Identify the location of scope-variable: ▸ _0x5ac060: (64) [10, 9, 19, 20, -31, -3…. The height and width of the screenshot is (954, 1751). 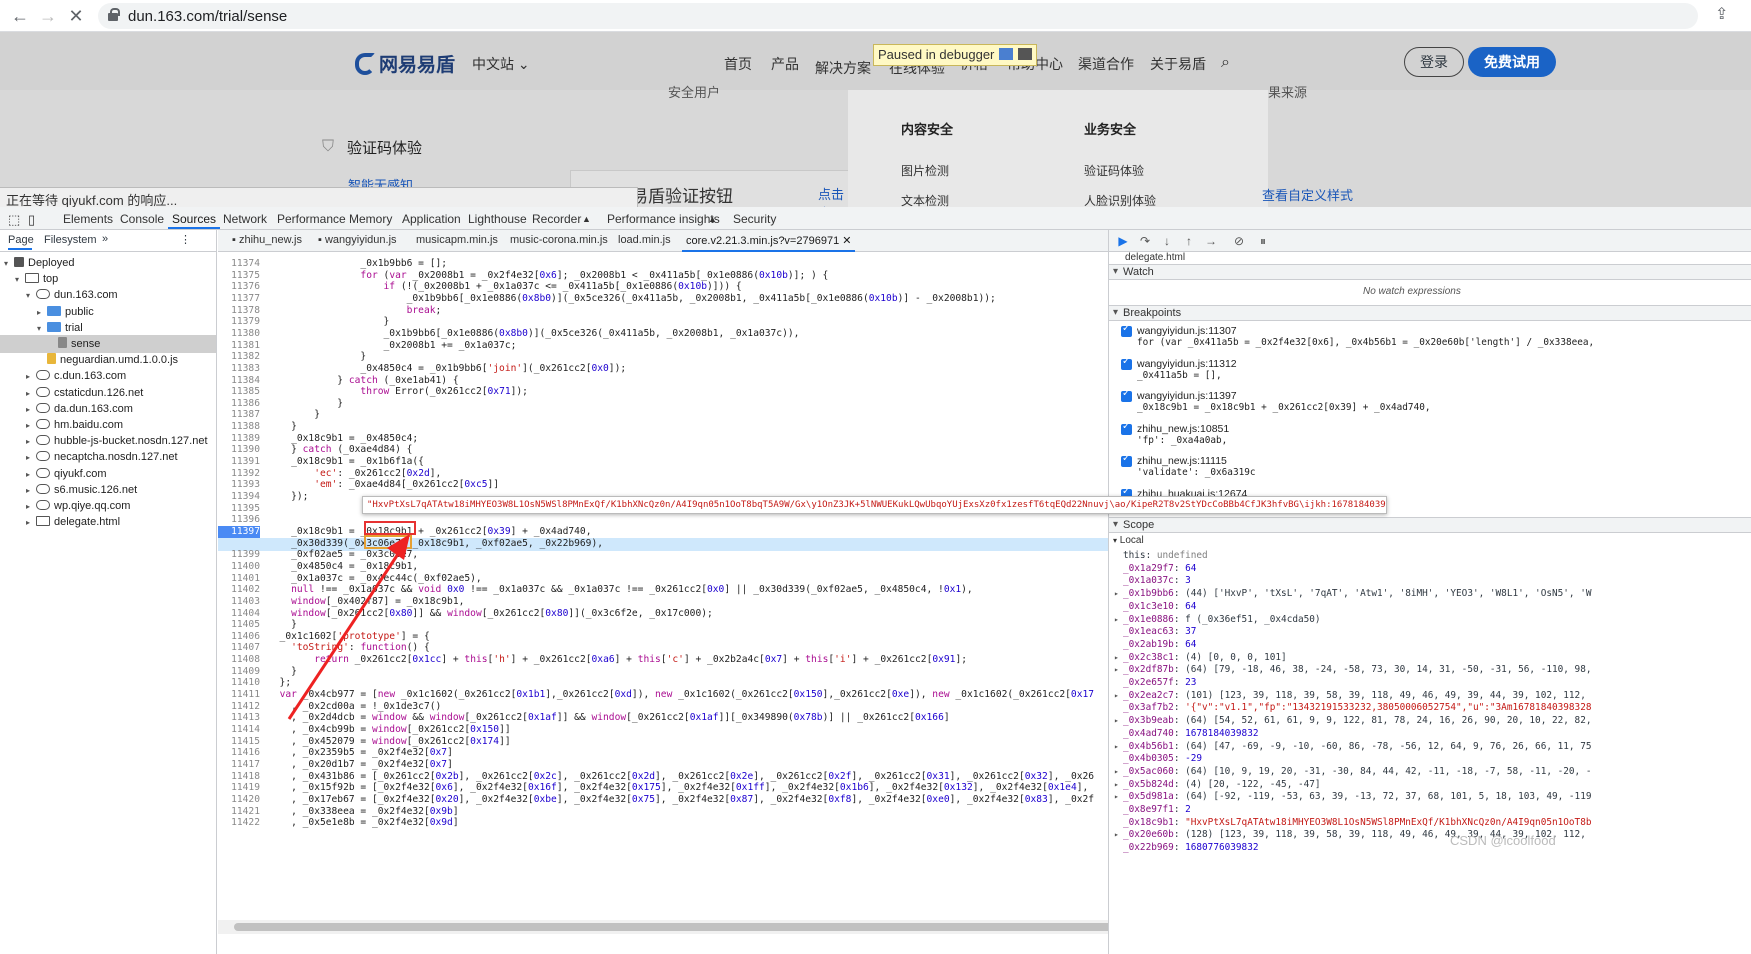
(1353, 772).